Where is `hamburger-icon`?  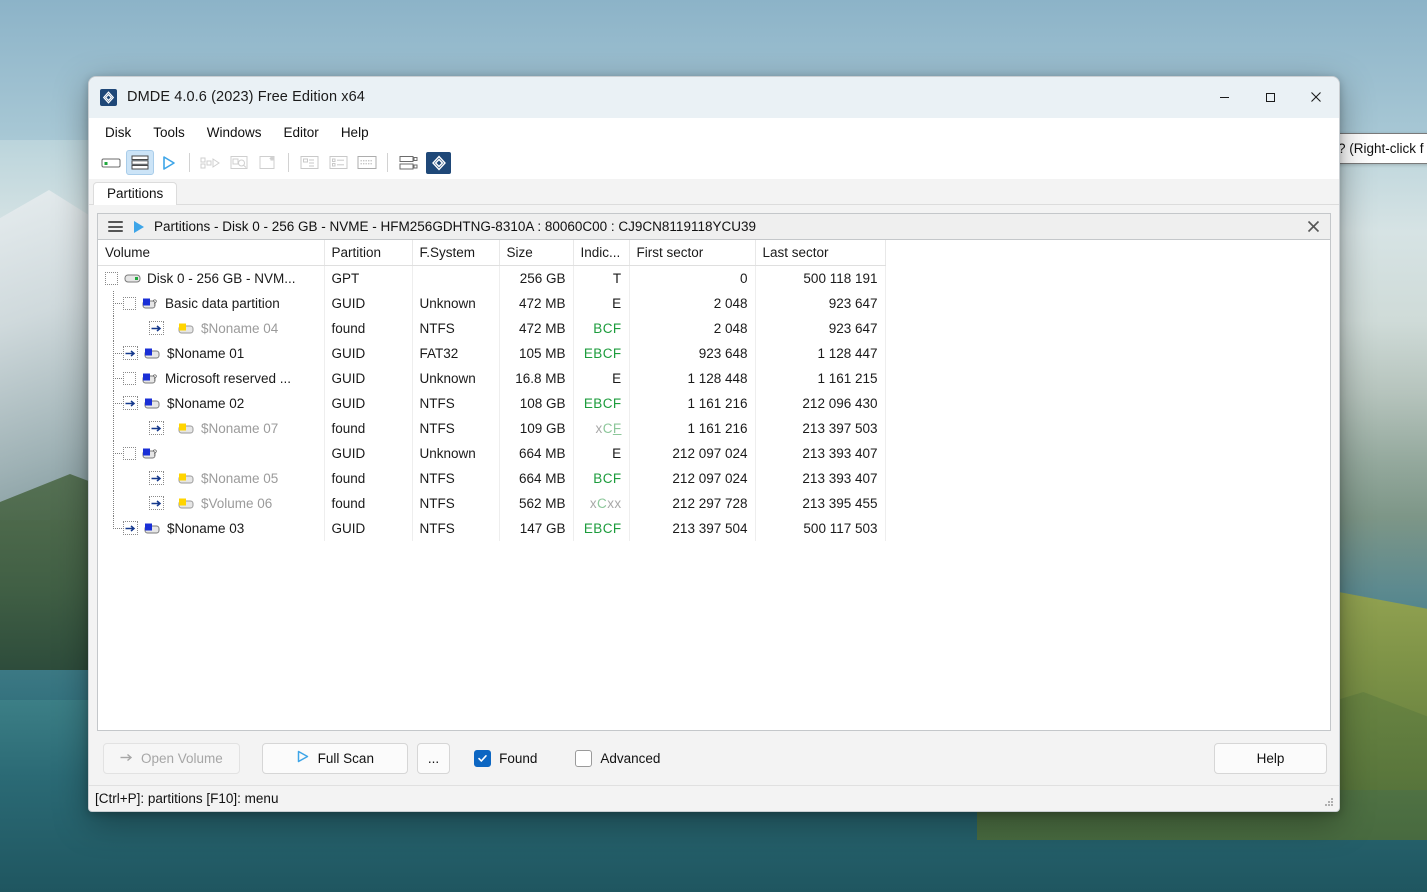
hamburger-icon is located at coordinates (115, 226).